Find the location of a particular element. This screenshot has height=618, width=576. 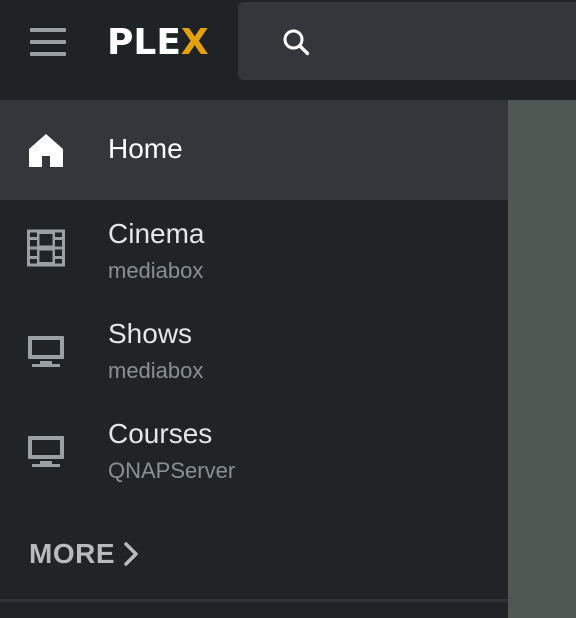

hamburger-menu-icon is located at coordinates (48, 42).